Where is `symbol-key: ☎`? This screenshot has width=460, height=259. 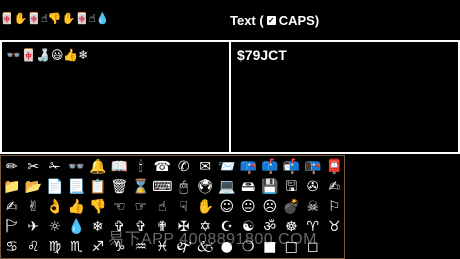 symbol-key: ☎ is located at coordinates (163, 167).